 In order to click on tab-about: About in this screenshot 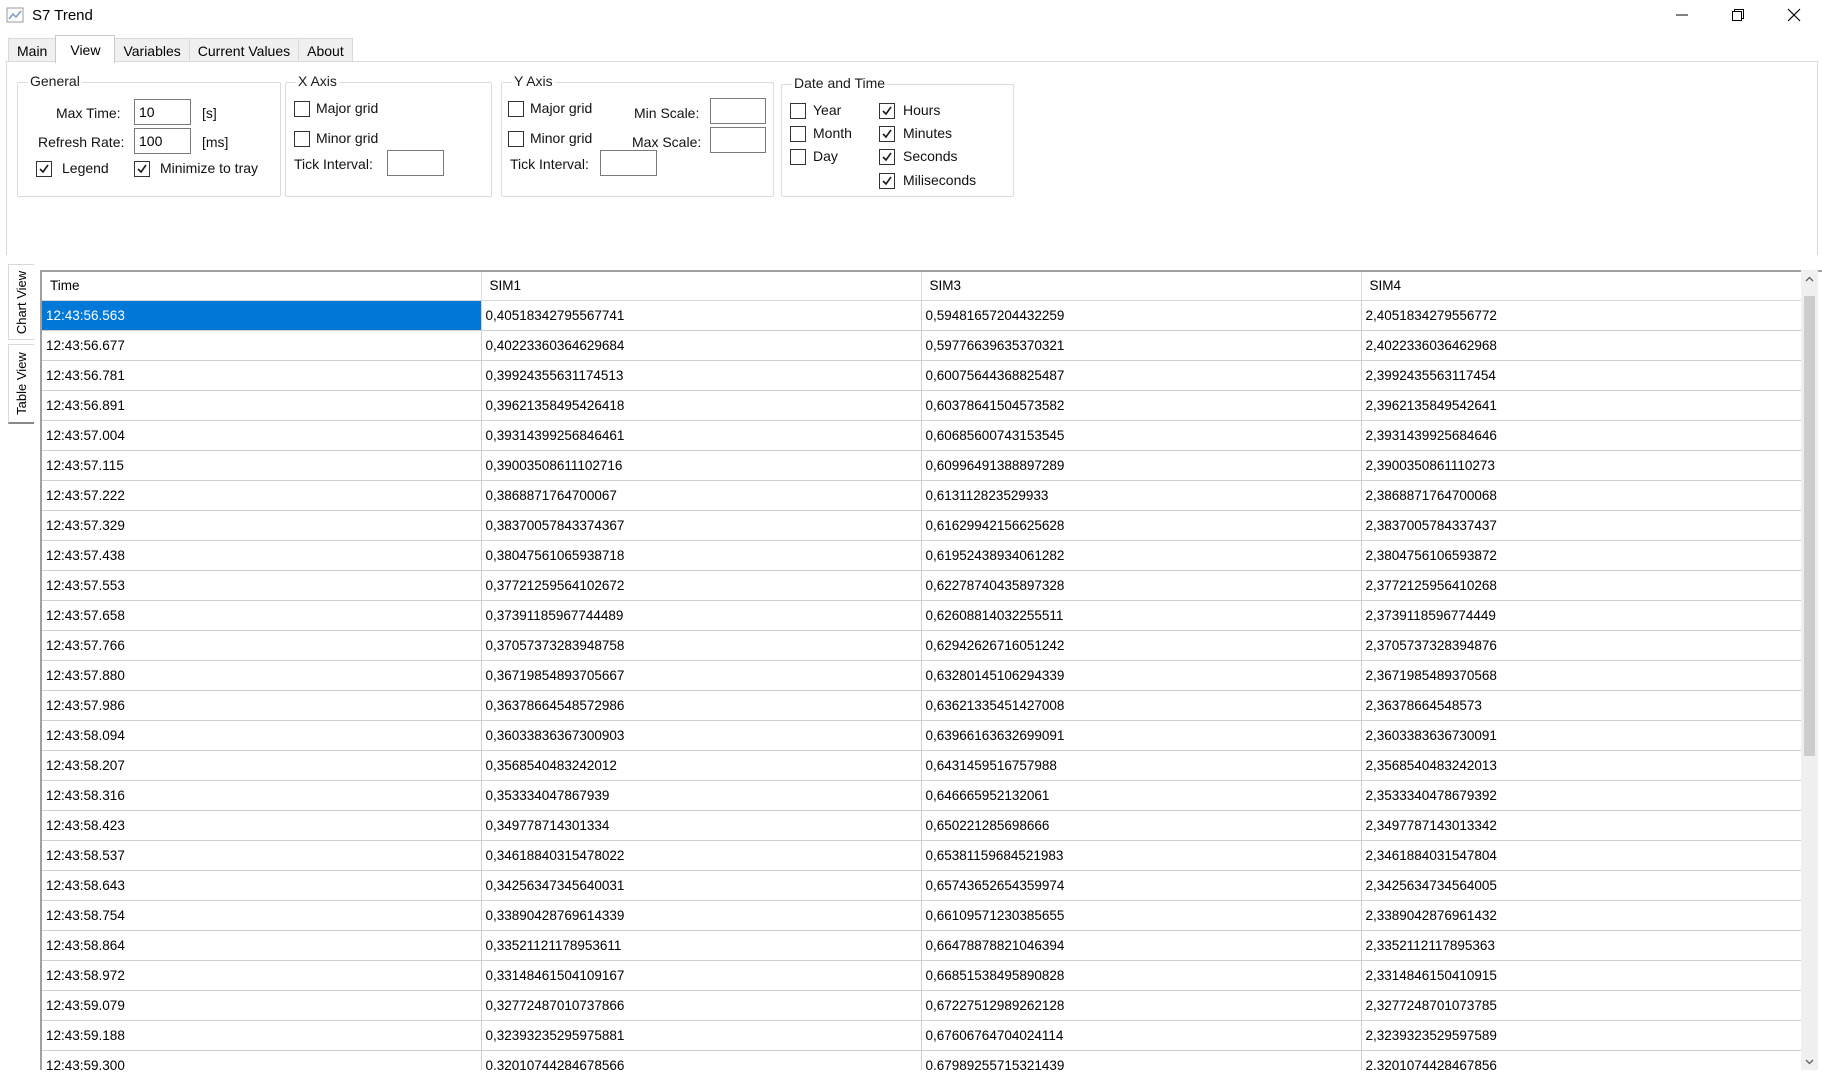, I will do `click(325, 50)`.